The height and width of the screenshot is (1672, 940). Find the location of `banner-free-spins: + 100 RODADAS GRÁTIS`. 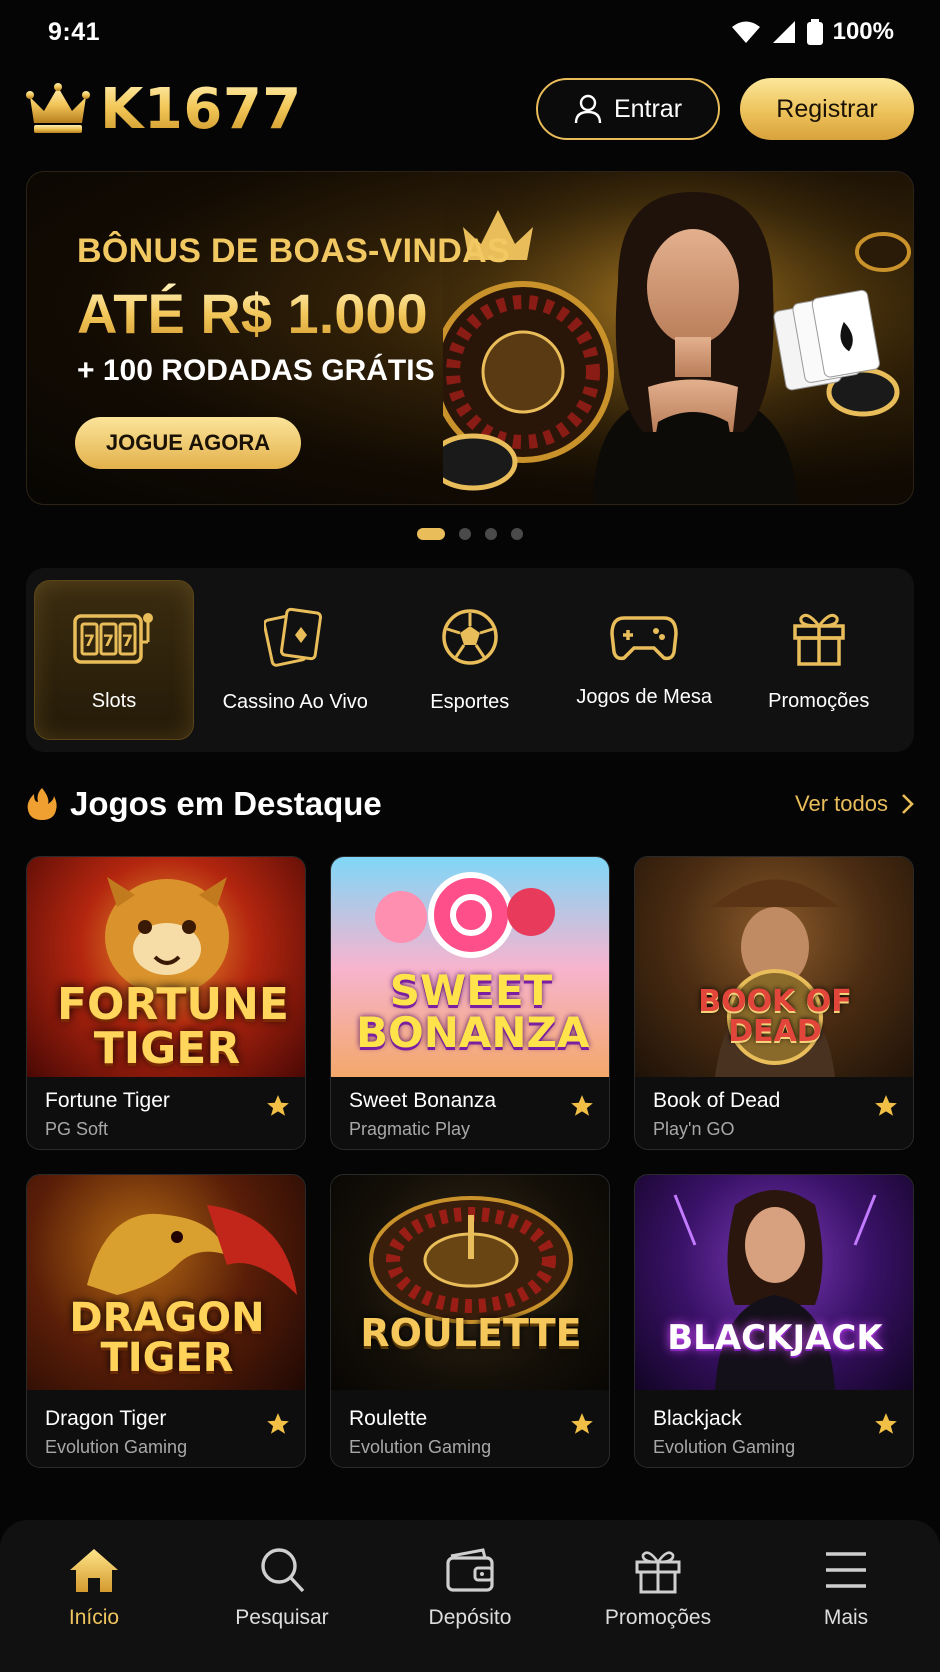

banner-free-spins: + 100 RODADAS GRÁTIS is located at coordinates (256, 370).